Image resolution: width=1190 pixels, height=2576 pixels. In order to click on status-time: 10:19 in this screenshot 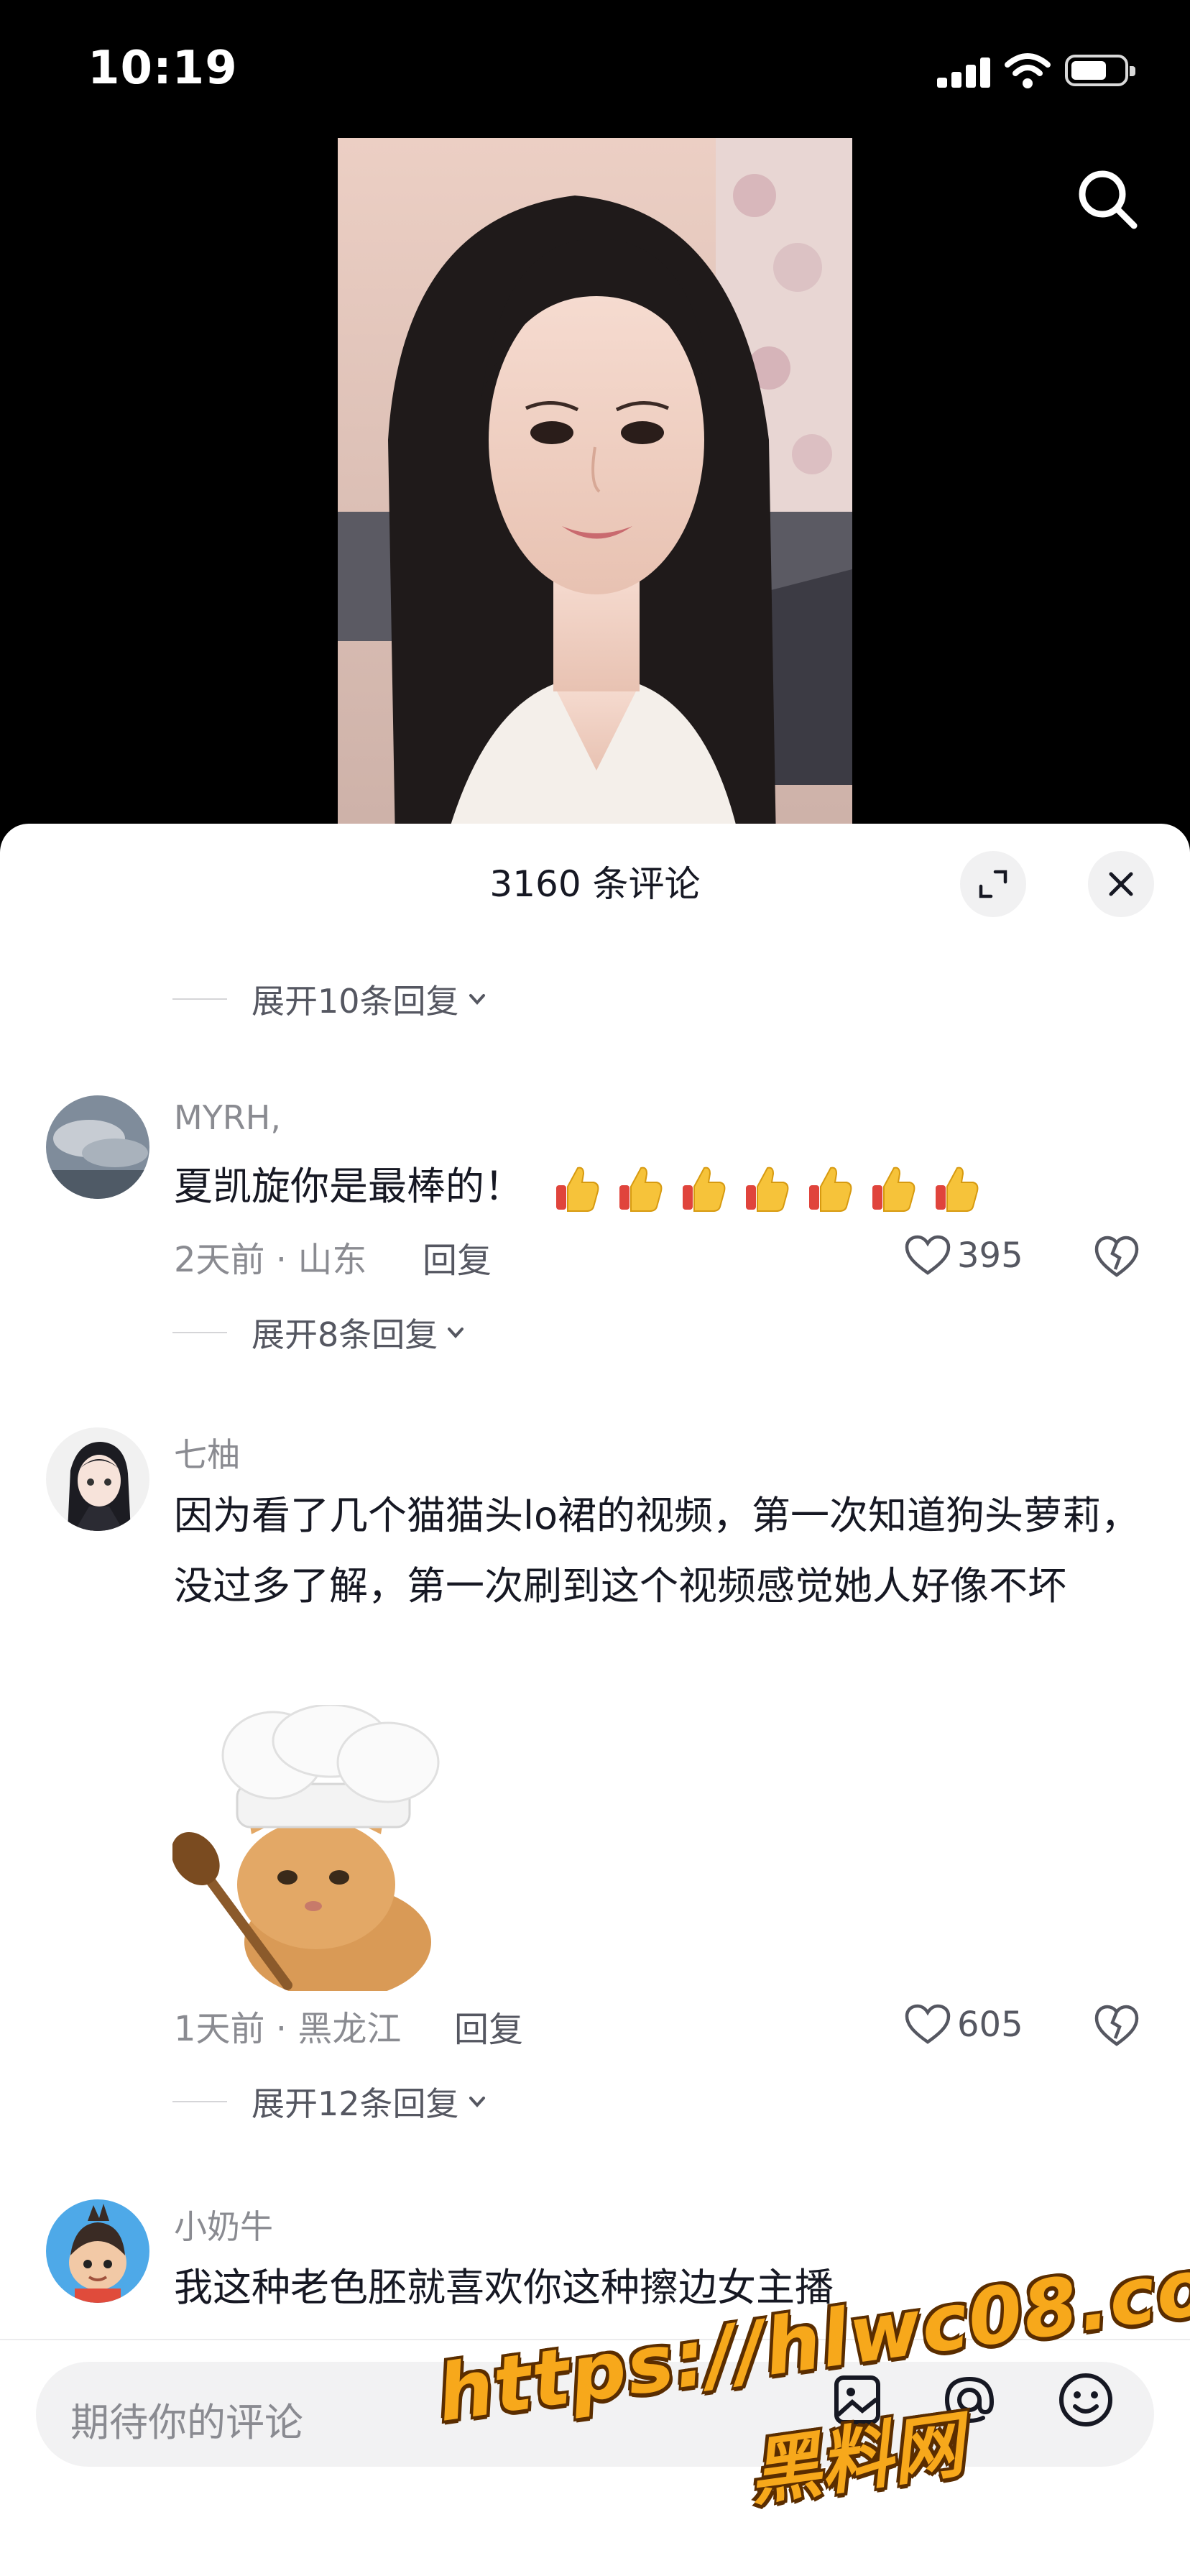, I will do `click(163, 68)`.